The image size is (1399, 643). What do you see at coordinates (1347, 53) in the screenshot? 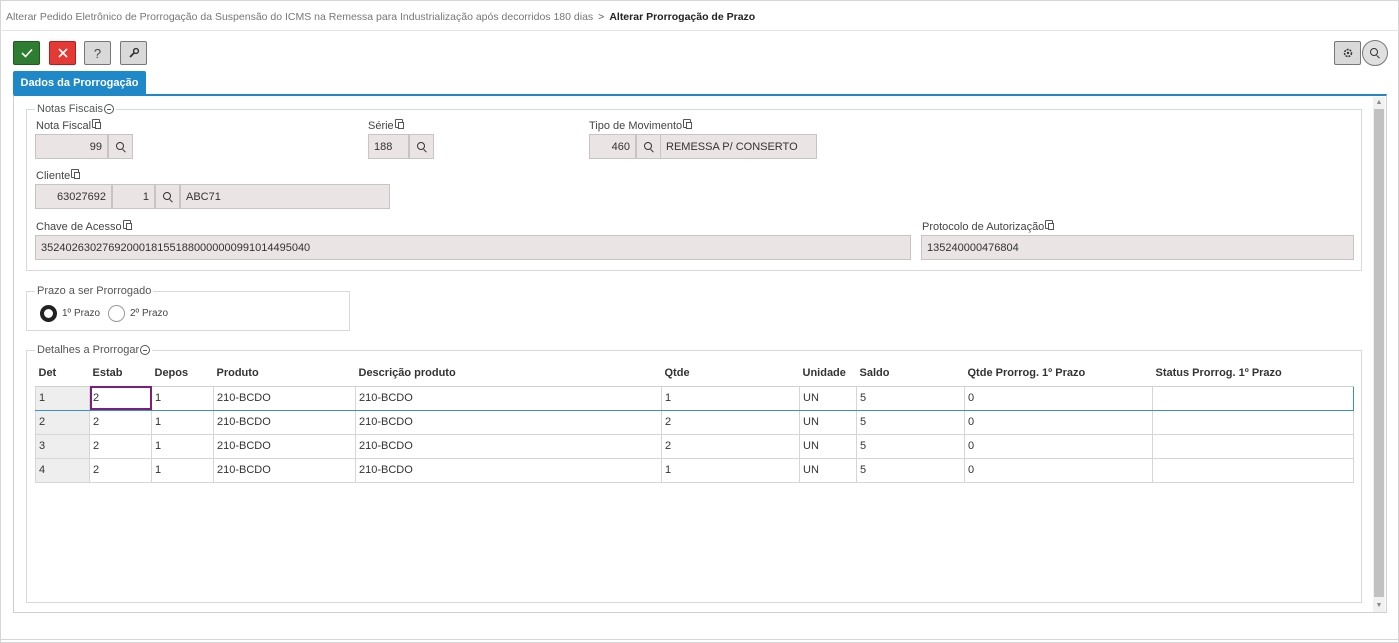
I see `settings-button` at bounding box center [1347, 53].